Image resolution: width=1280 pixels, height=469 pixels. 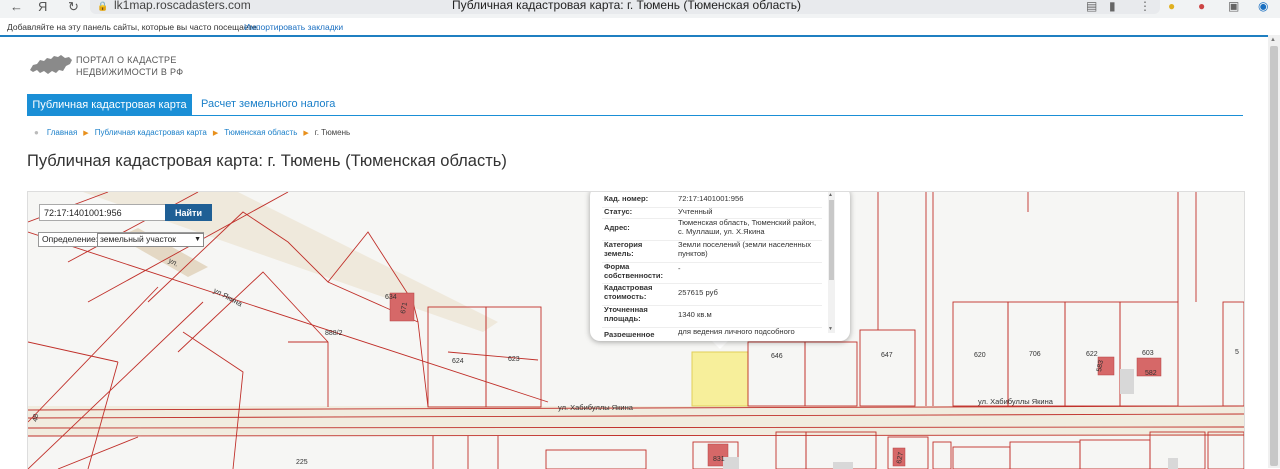 I want to click on site-logo-text: ПОРТАЛ О КАДАСТРЕ НЕДВИЖИМОСТИ В РФ, so click(x=129, y=66).